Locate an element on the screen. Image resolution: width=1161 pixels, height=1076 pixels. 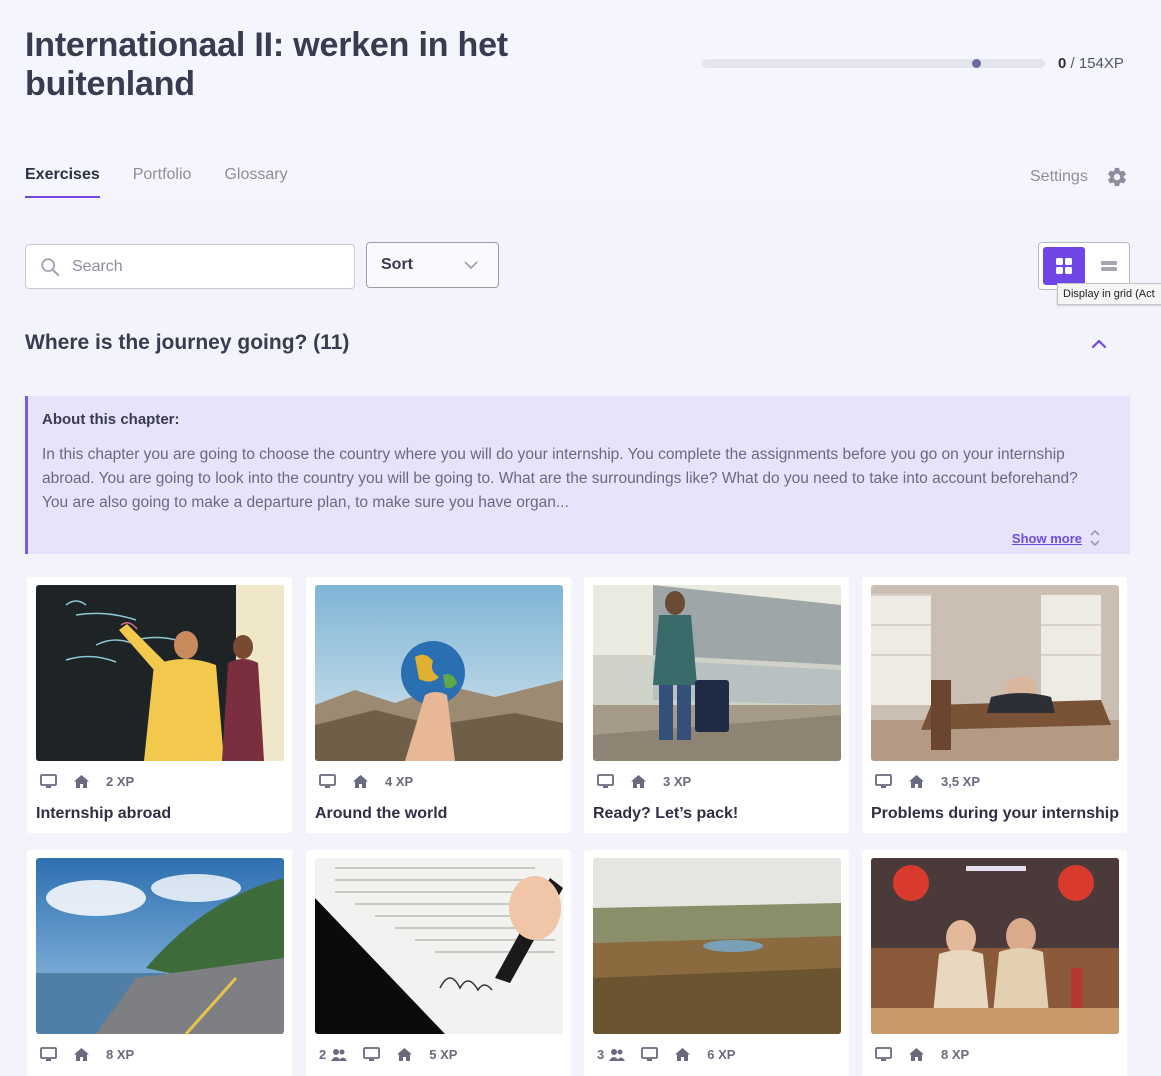
list-icon is located at coordinates (1109, 266).